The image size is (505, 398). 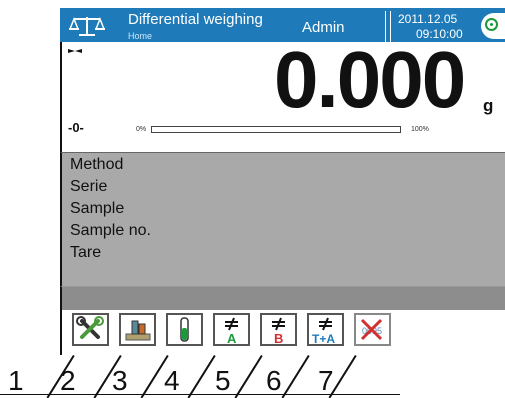 I want to click on not-equal-a-label: A, so click(x=232, y=337).